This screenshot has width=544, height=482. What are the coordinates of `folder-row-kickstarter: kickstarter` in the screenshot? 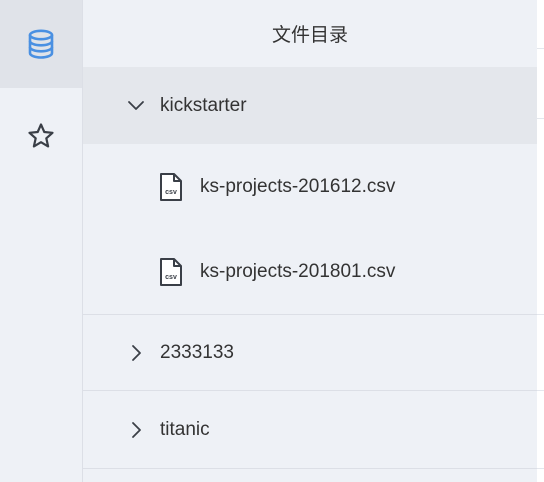 It's located at (310, 105).